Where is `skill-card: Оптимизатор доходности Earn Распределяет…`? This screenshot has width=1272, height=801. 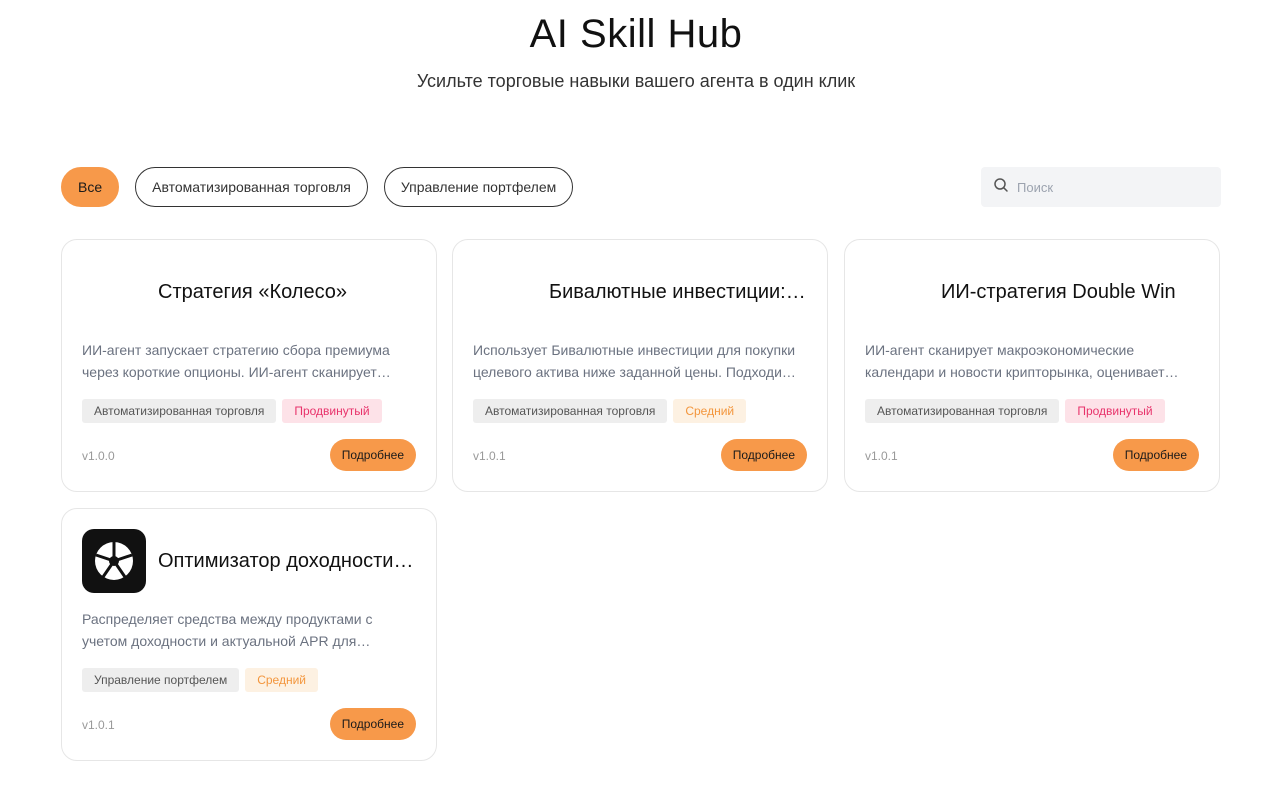
skill-card: Оптимизатор доходности Earn Распределяет… is located at coordinates (249, 634).